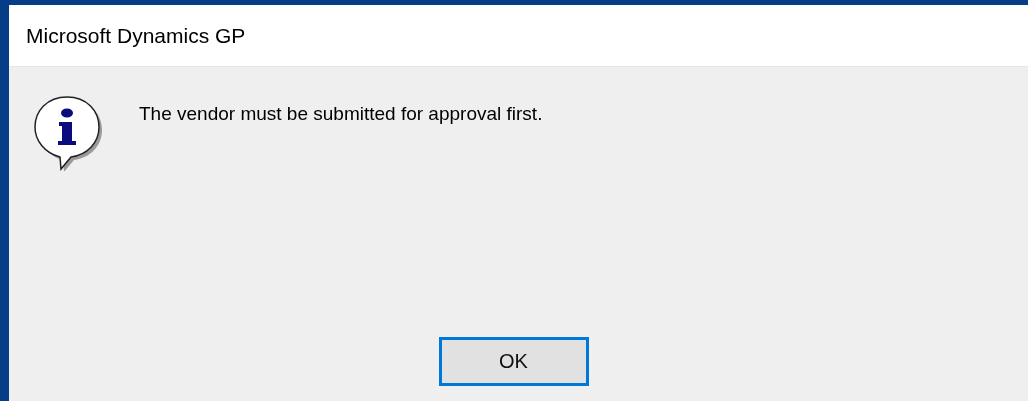  What do you see at coordinates (341, 114) in the screenshot?
I see `message-text: The vendor must be submitted for approval first.` at bounding box center [341, 114].